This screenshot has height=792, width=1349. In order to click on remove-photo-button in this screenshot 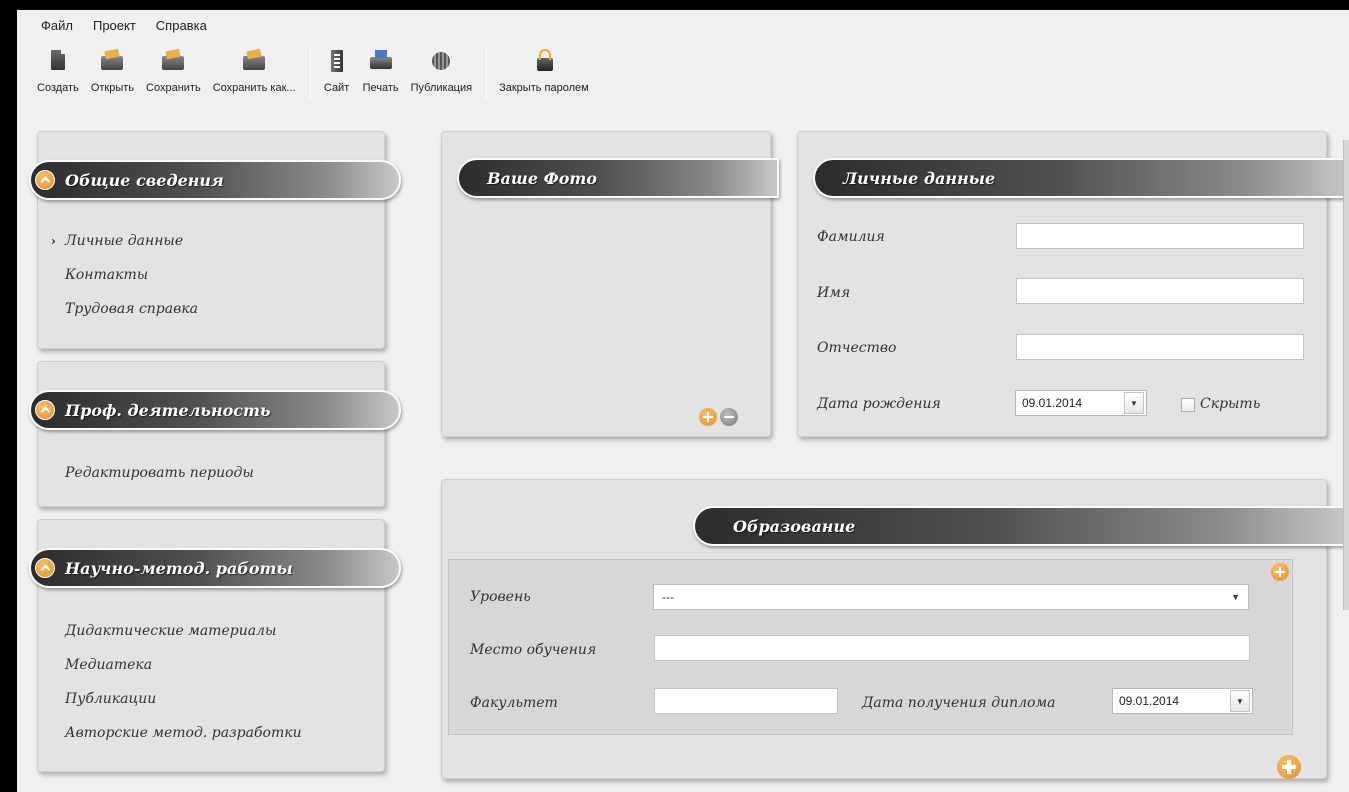, I will do `click(729, 417)`.